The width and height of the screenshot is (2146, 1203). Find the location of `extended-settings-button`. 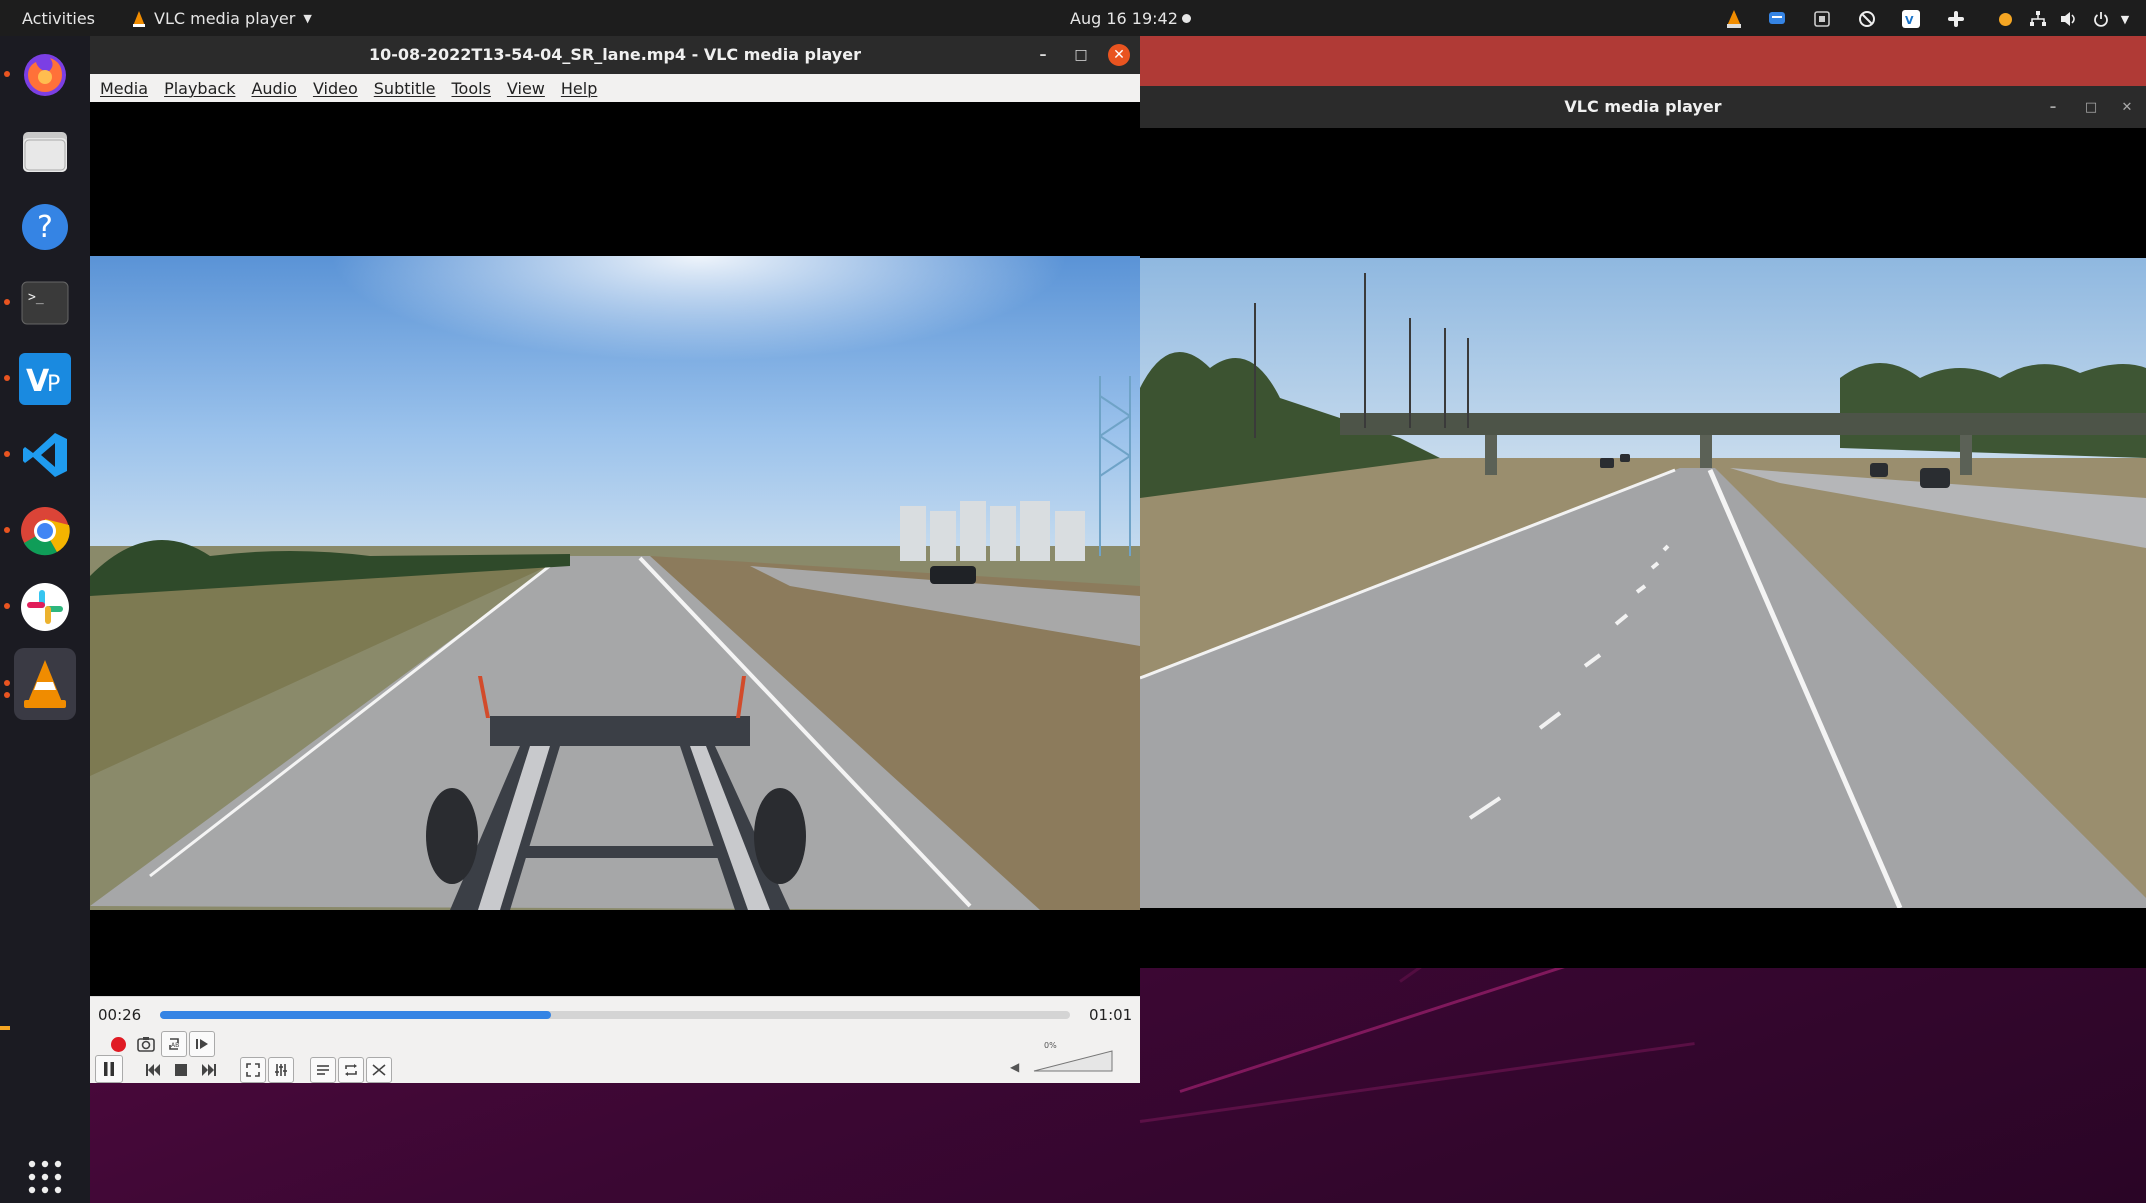

extended-settings-button is located at coordinates (281, 1070).